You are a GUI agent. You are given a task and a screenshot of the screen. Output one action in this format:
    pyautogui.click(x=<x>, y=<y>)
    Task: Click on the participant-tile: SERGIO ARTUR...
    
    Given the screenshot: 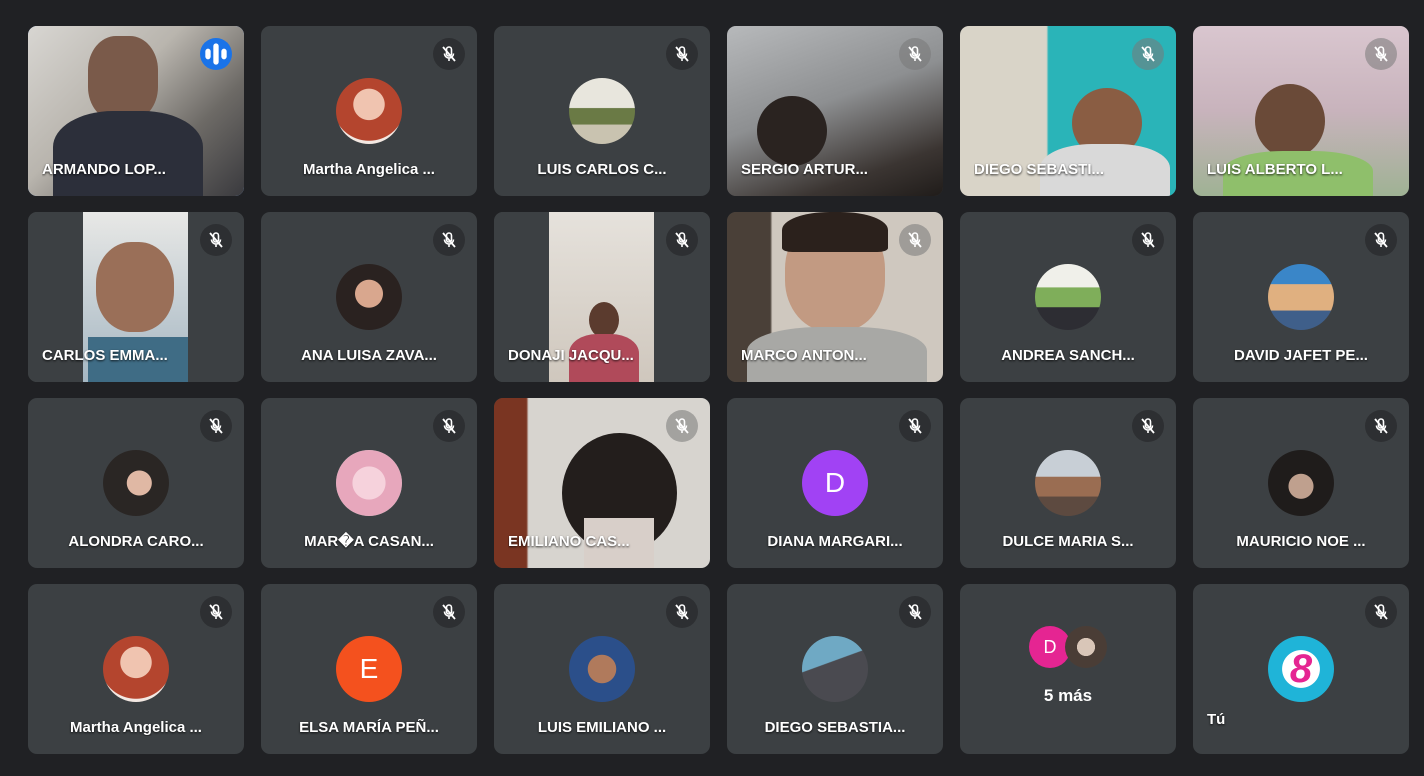 What is the action you would take?
    pyautogui.click(x=835, y=111)
    